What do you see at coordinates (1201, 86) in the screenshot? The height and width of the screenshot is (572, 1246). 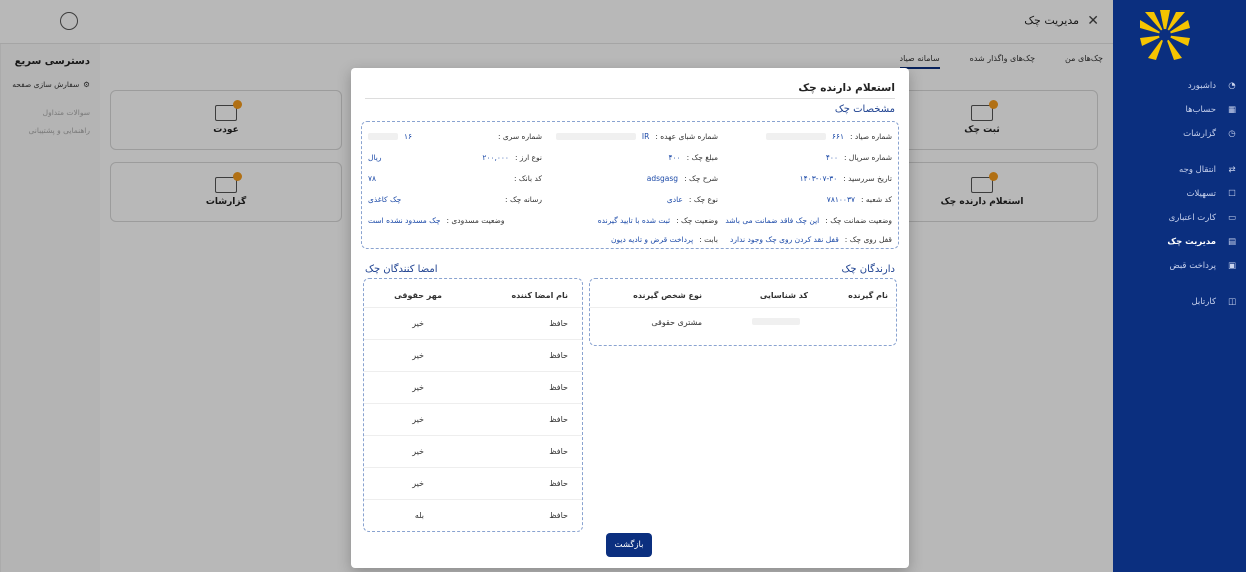 I see `sidebar-item-label: داشبورد` at bounding box center [1201, 86].